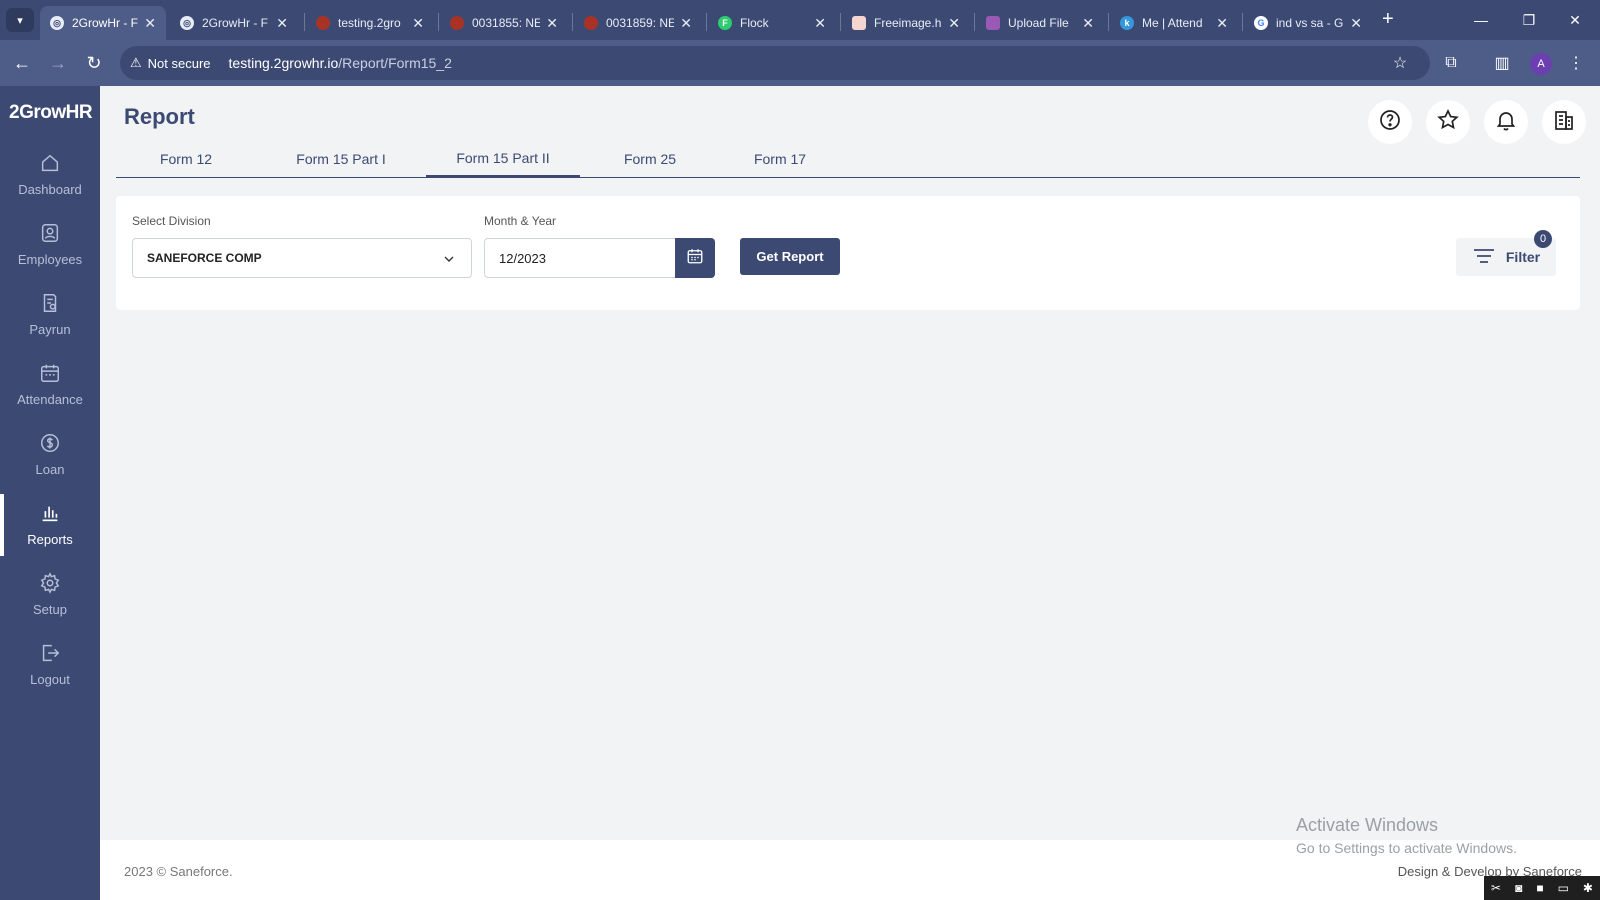  What do you see at coordinates (50, 259) in the screenshot?
I see `sidebar-item-label: Employees` at bounding box center [50, 259].